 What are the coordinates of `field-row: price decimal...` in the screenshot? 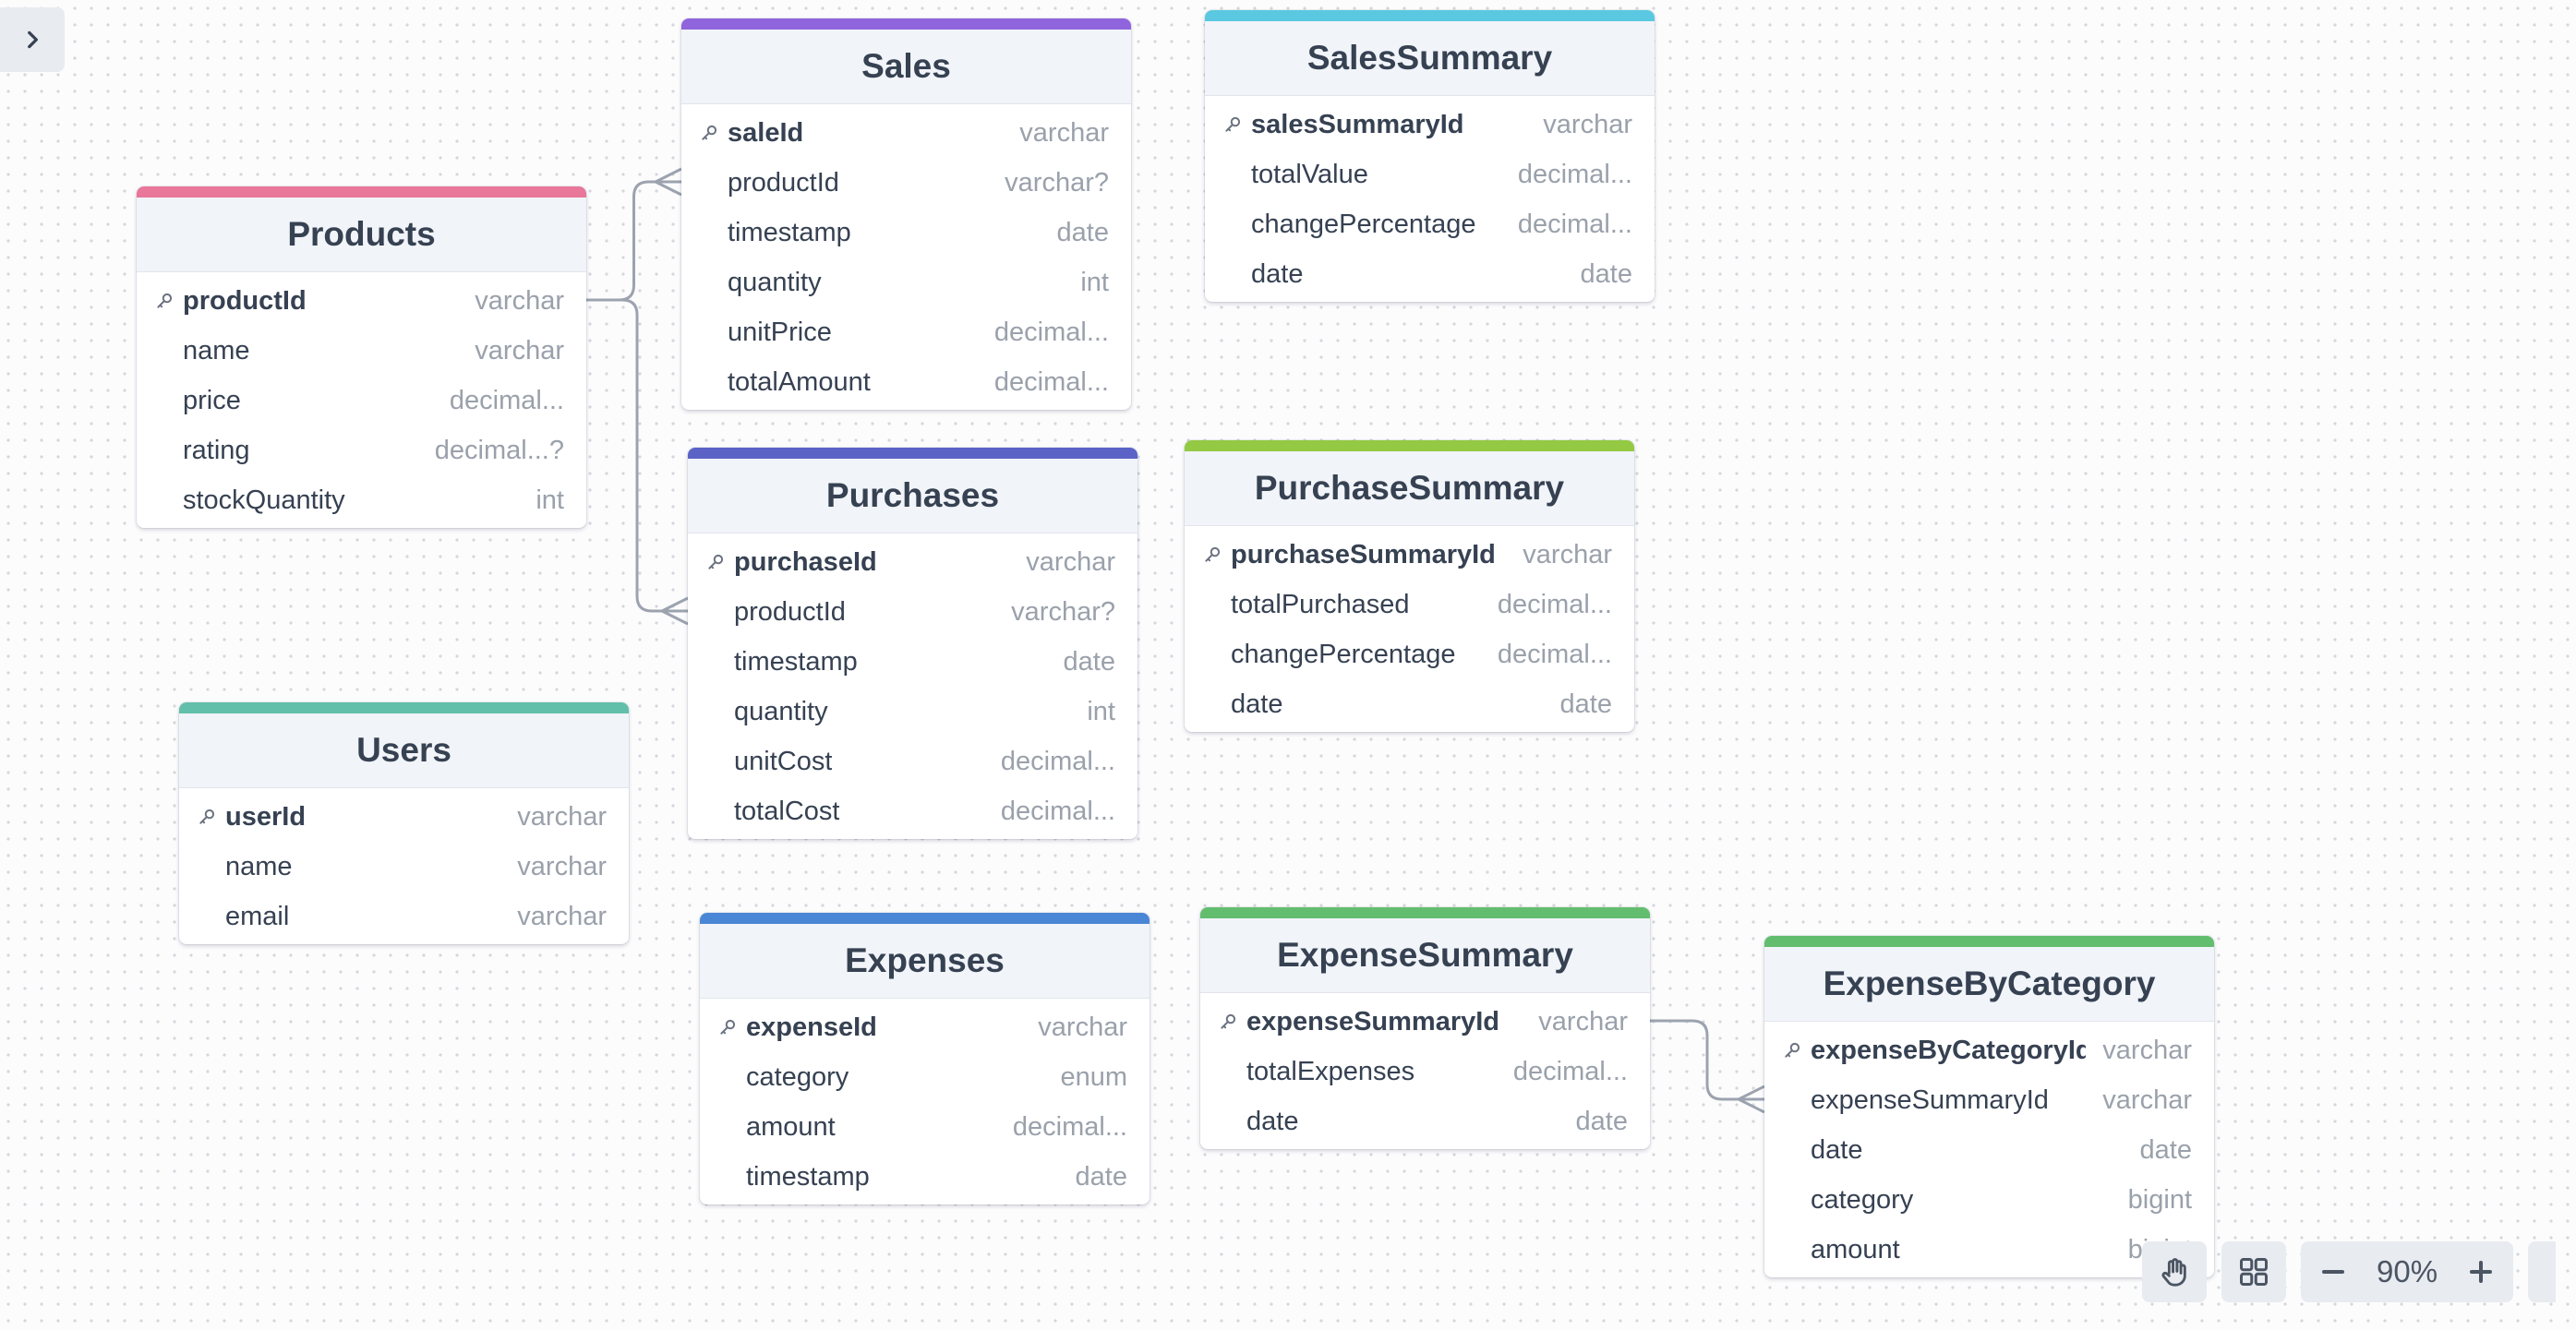 It's located at (361, 401).